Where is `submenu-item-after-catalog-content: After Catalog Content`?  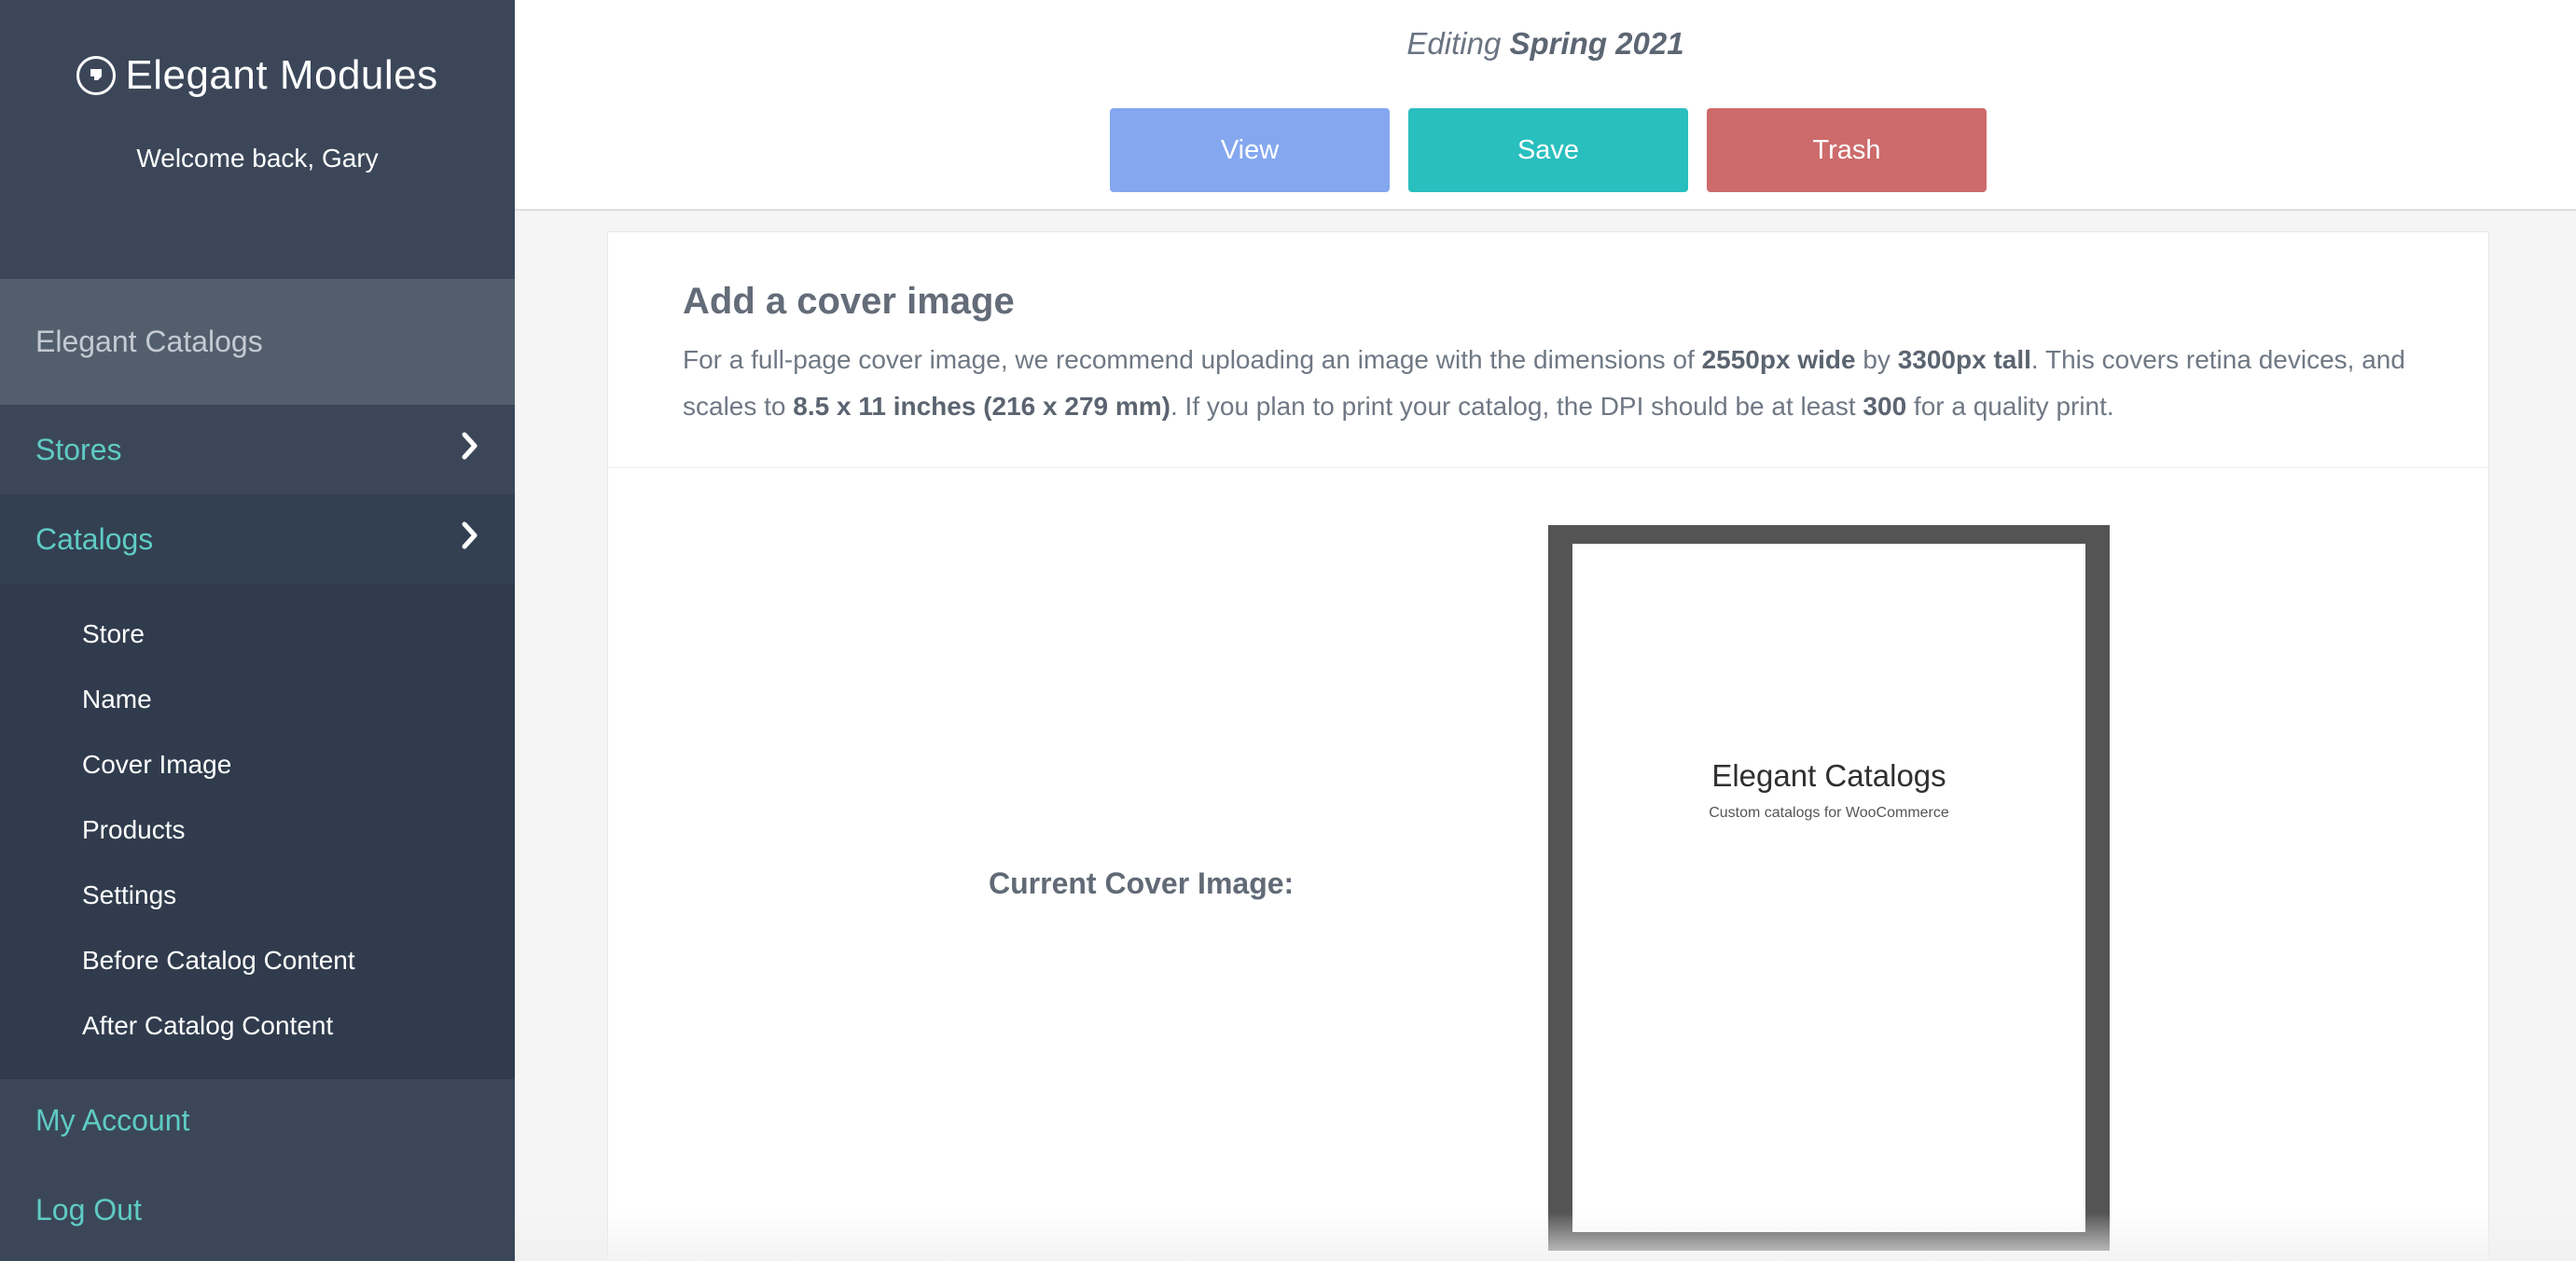
submenu-item-after-catalog-content: After Catalog Content is located at coordinates (207, 1026).